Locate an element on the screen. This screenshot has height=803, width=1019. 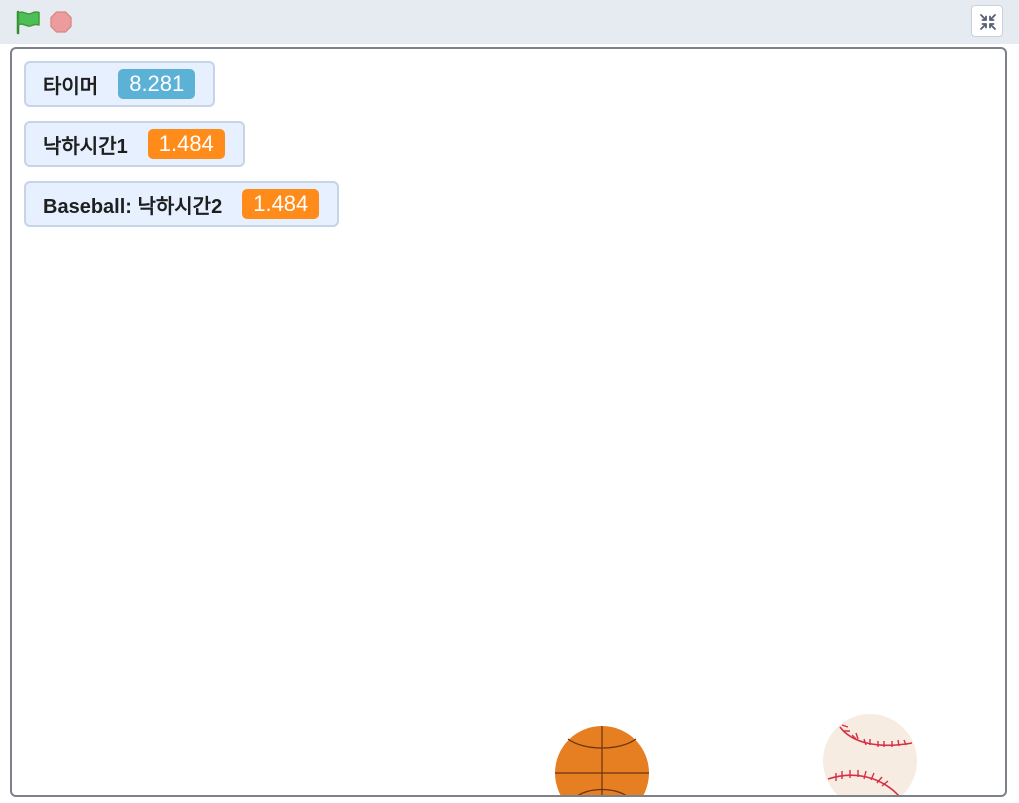
monitor-label: 낙하시간1 is located at coordinates (85, 146).